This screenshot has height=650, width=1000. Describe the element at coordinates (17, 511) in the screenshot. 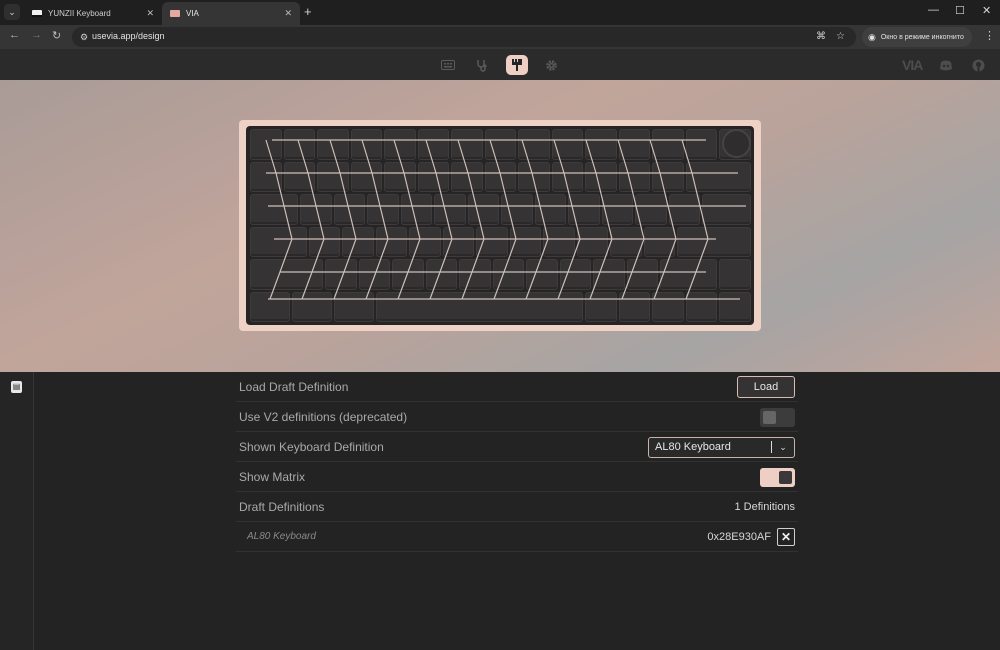

I see `design-sidebar: ▤` at that location.